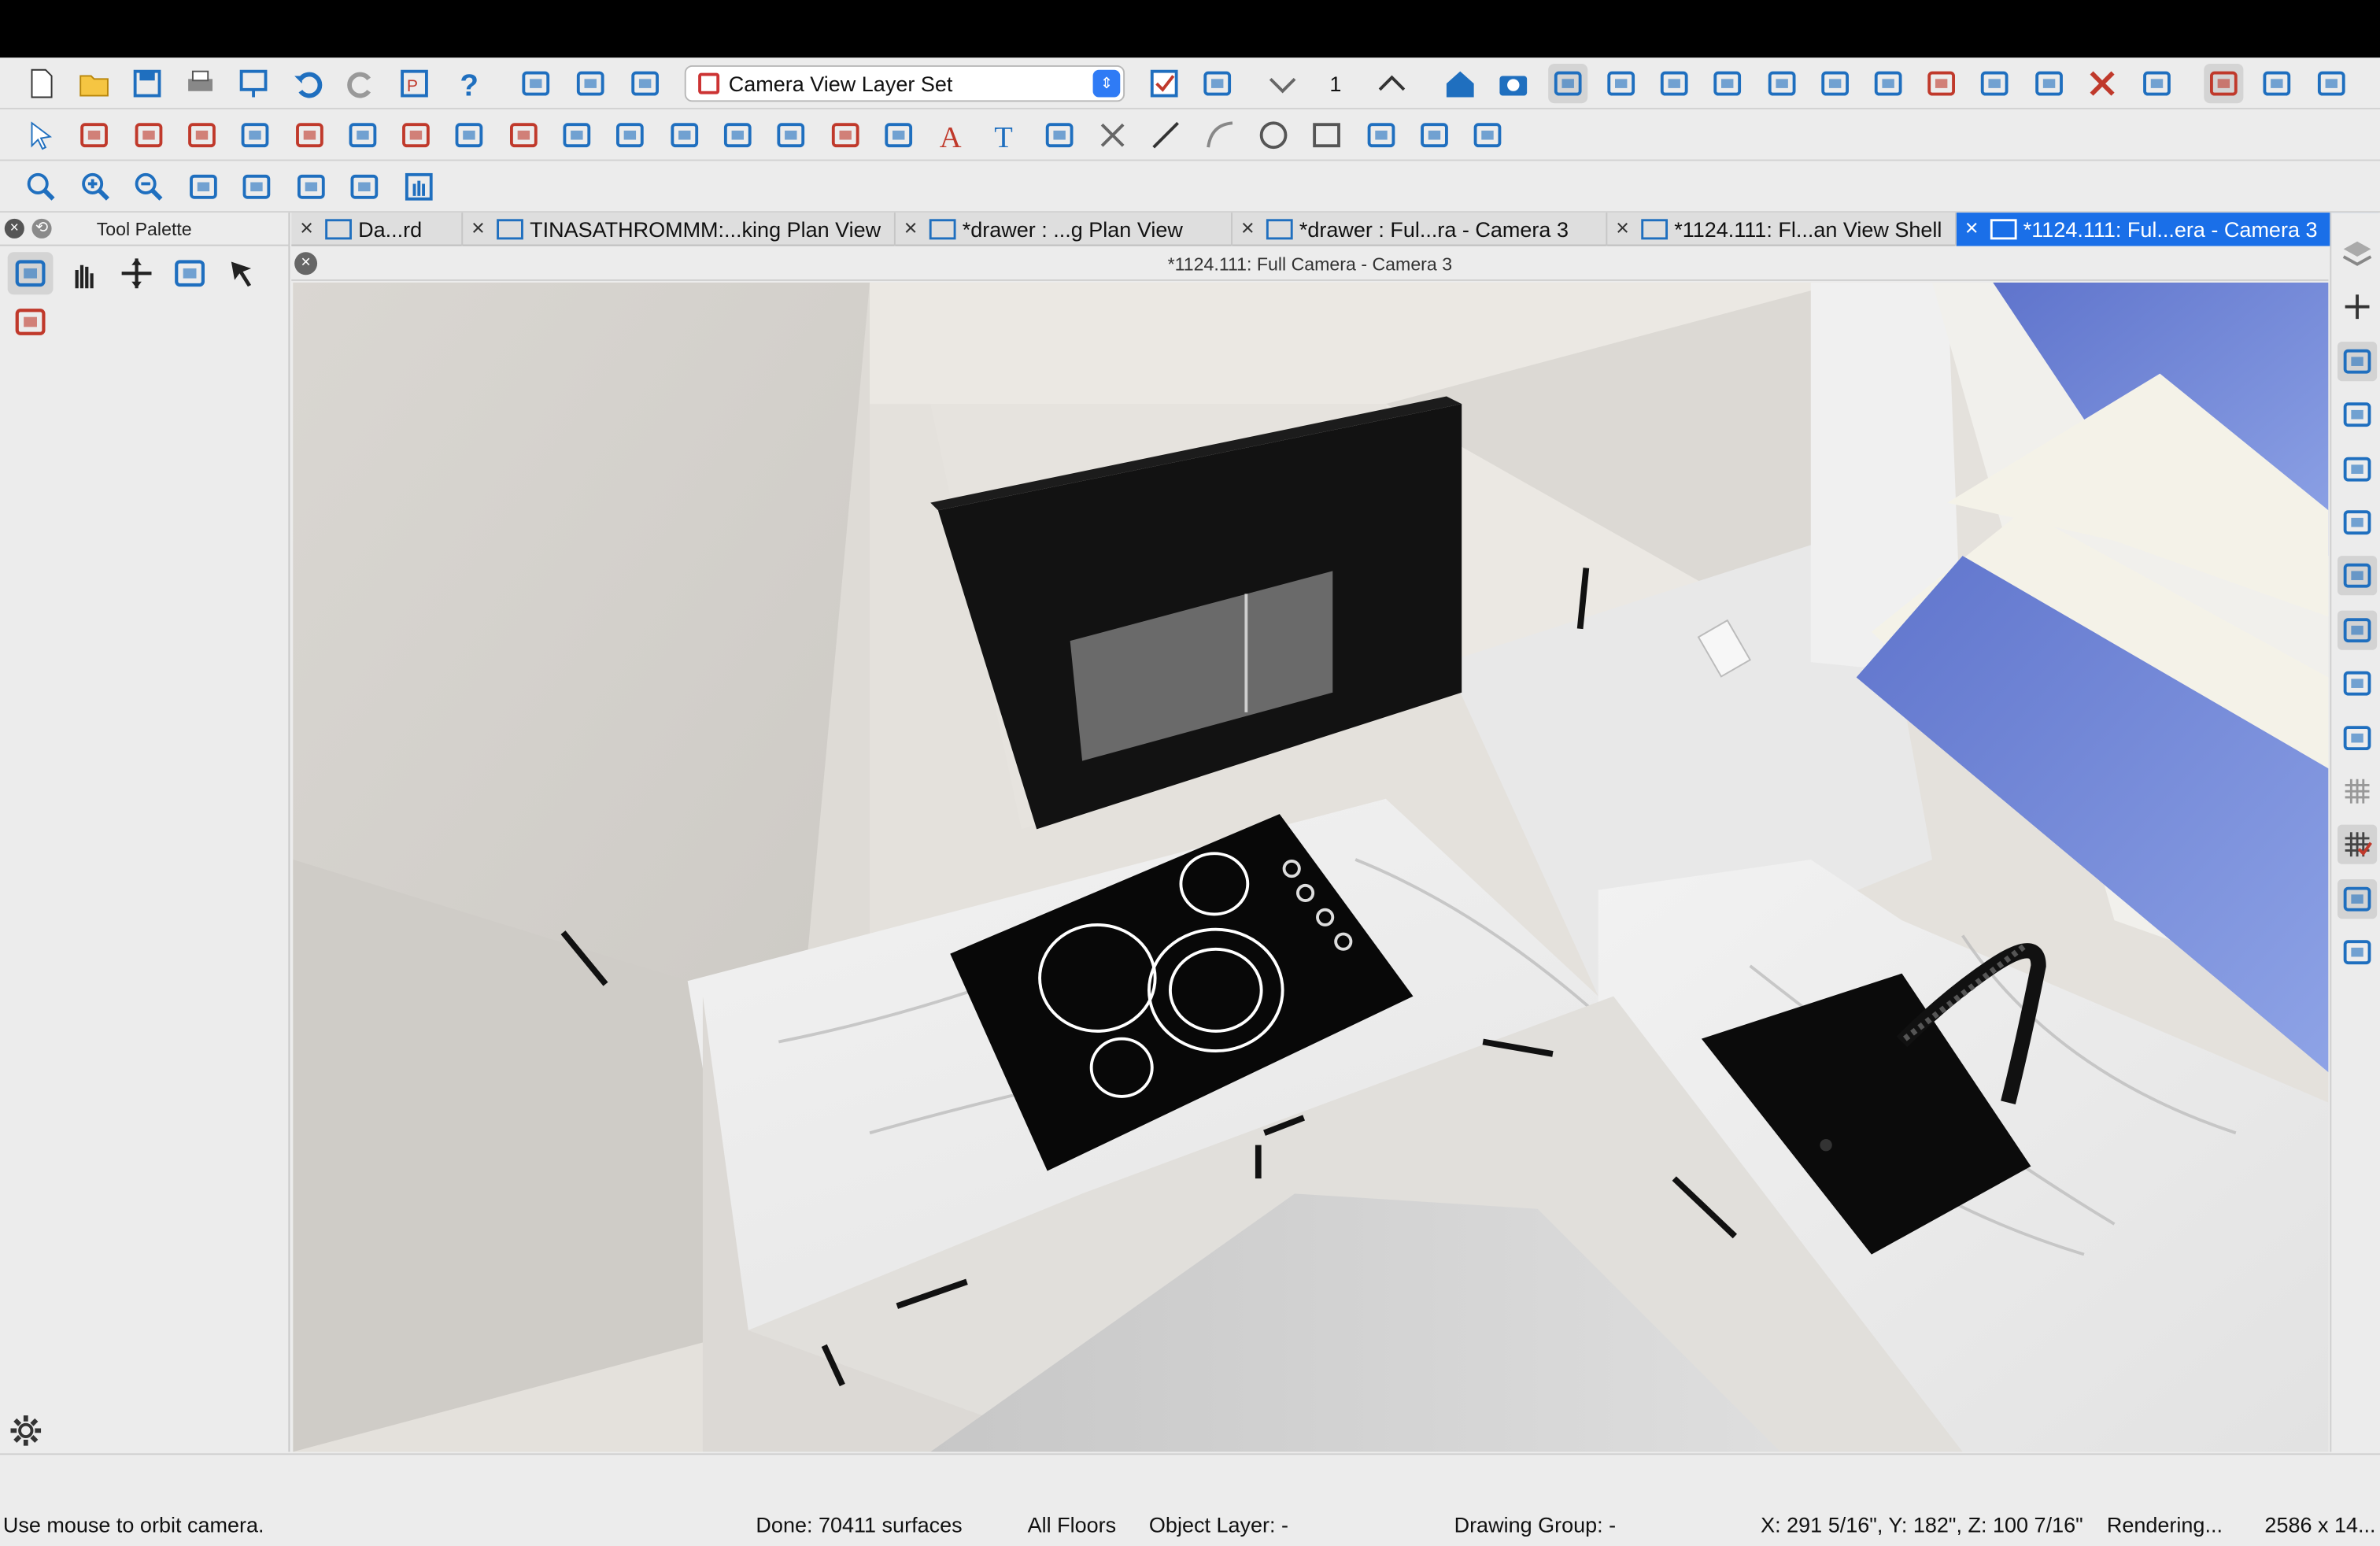 This screenshot has width=2380, height=1546. Describe the element at coordinates (844, 135) in the screenshot. I see `box-icon` at that location.